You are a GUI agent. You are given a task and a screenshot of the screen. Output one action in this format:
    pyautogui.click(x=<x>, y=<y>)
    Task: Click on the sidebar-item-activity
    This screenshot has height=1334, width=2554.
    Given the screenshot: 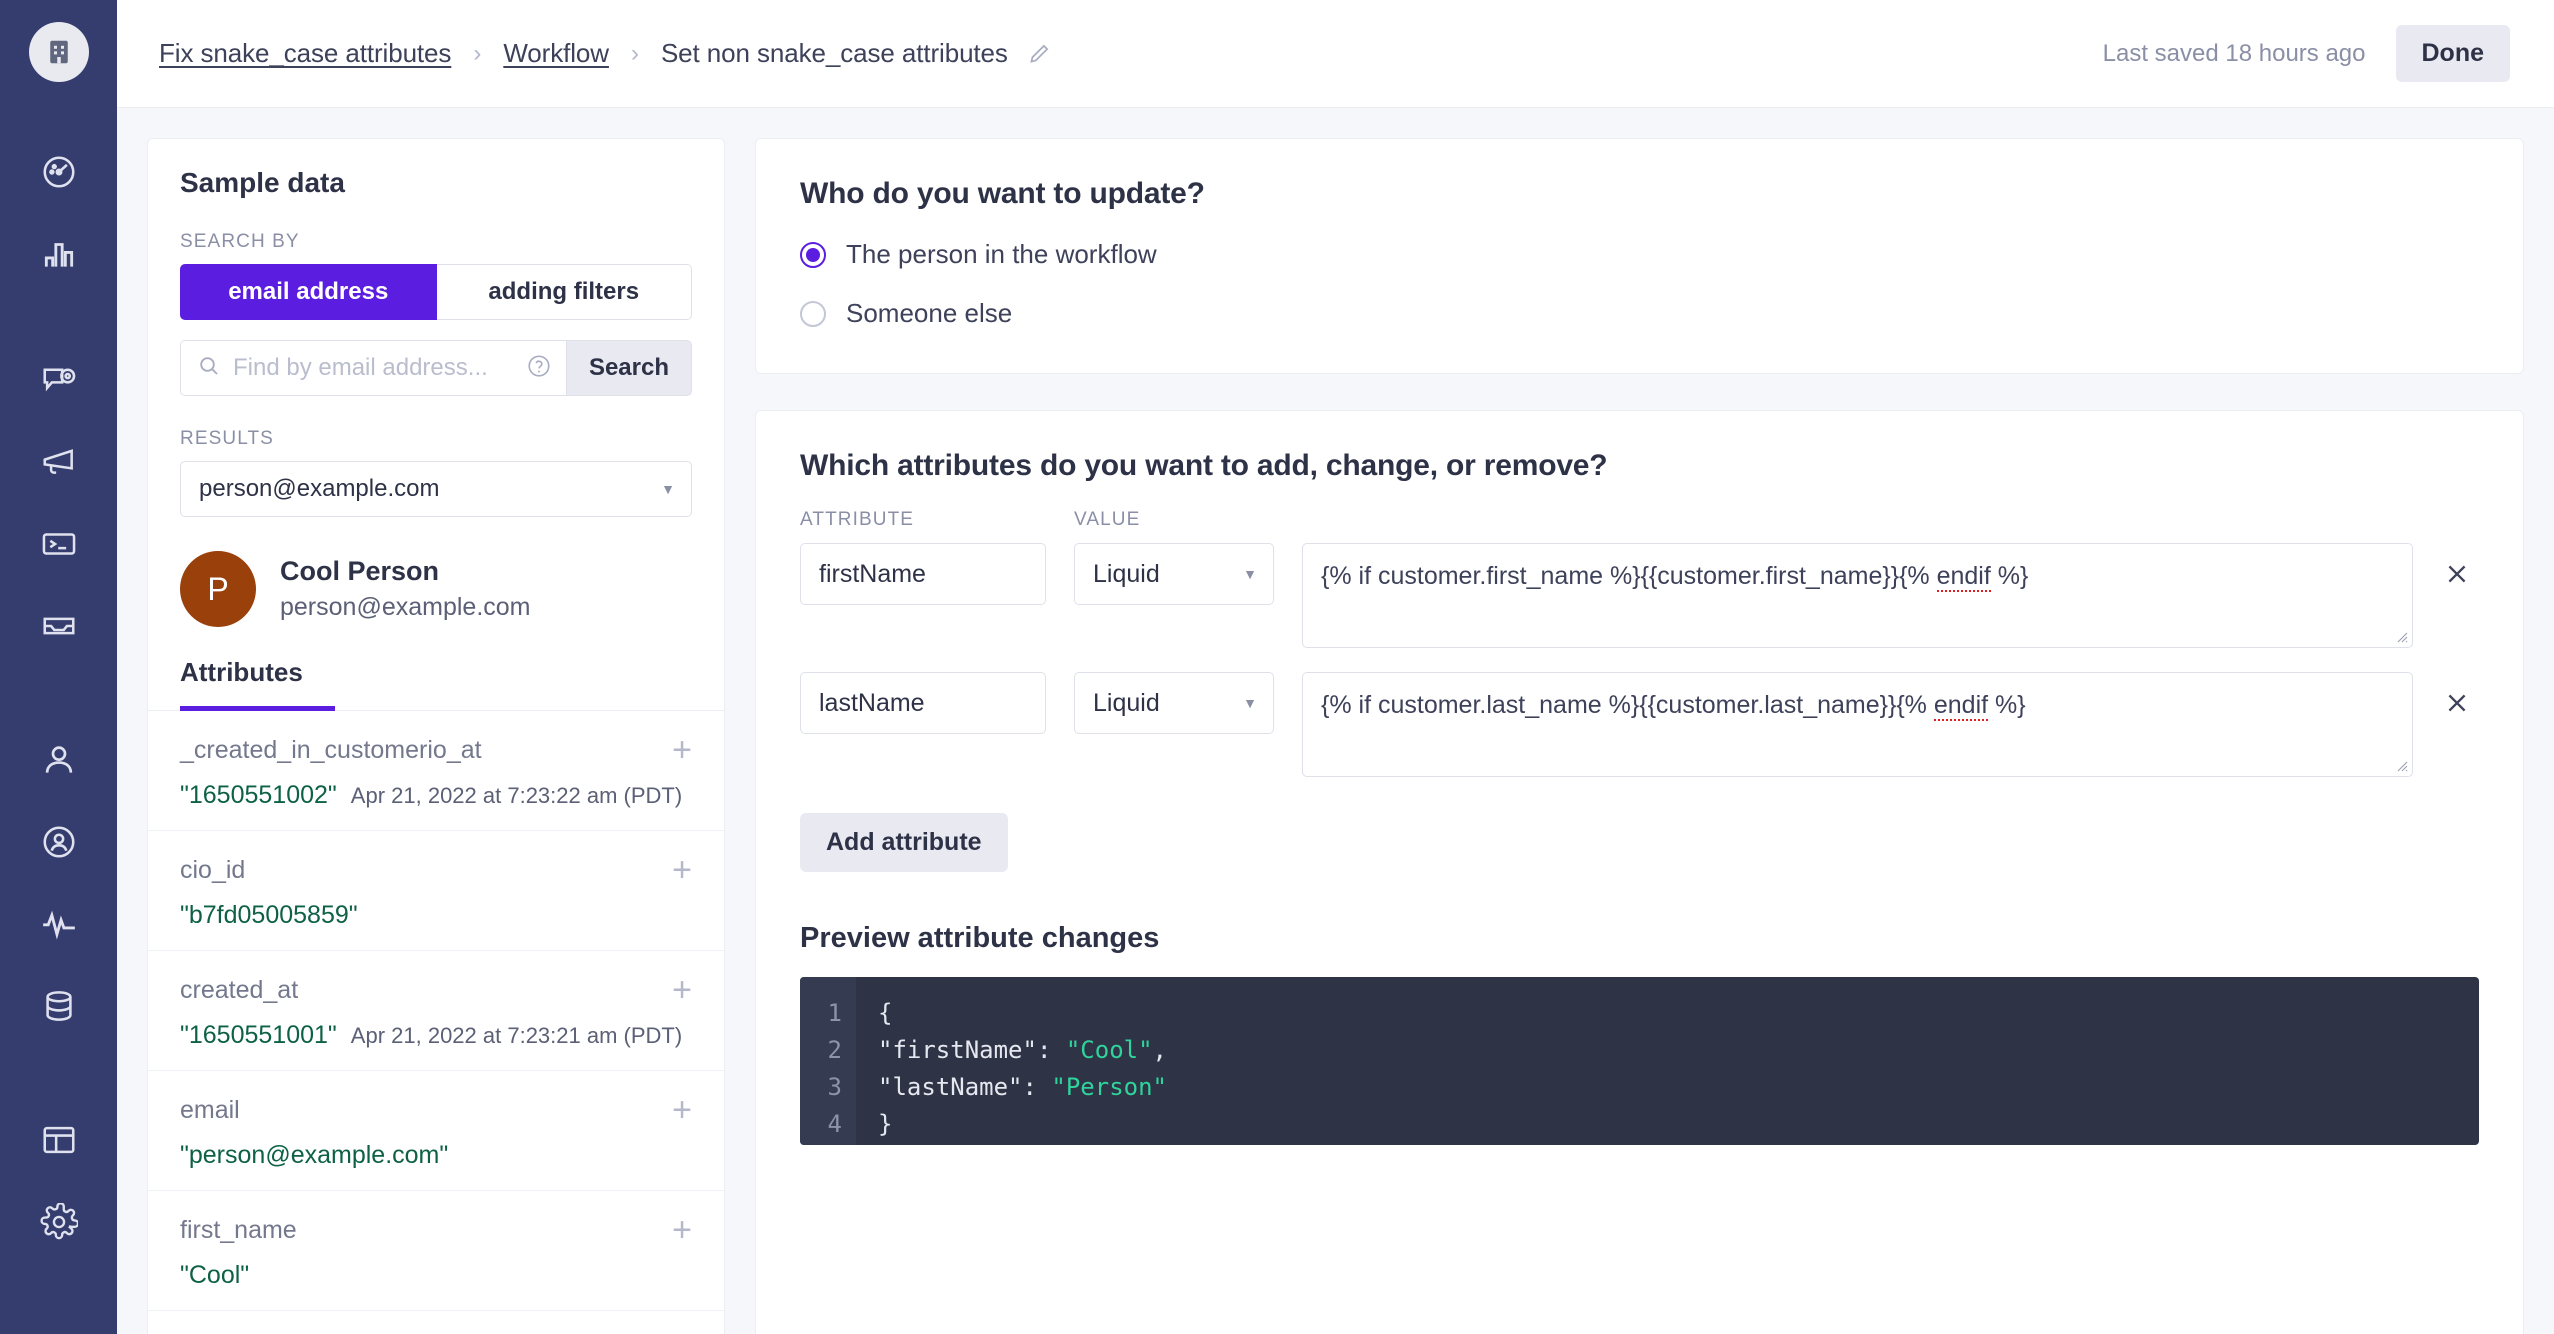 What is the action you would take?
    pyautogui.click(x=59, y=924)
    